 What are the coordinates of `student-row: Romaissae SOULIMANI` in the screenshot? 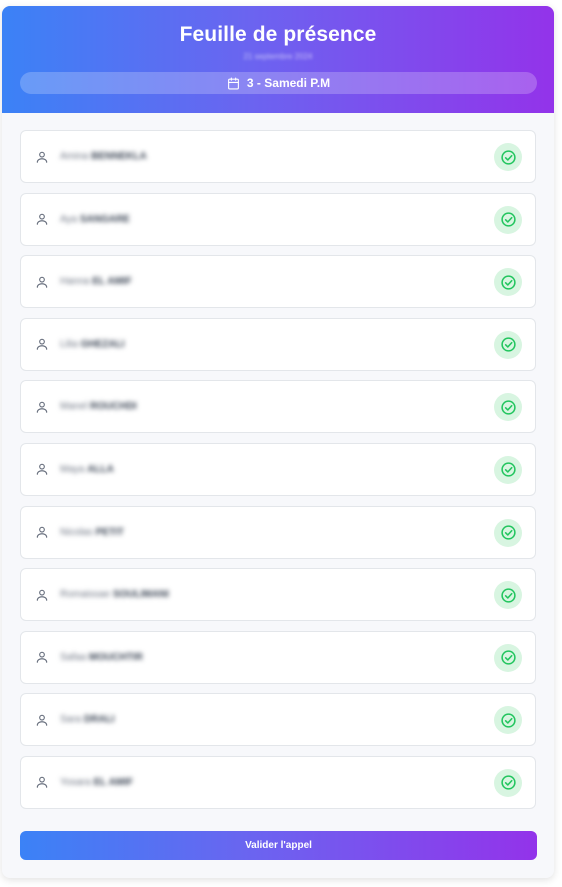 It's located at (278, 595).